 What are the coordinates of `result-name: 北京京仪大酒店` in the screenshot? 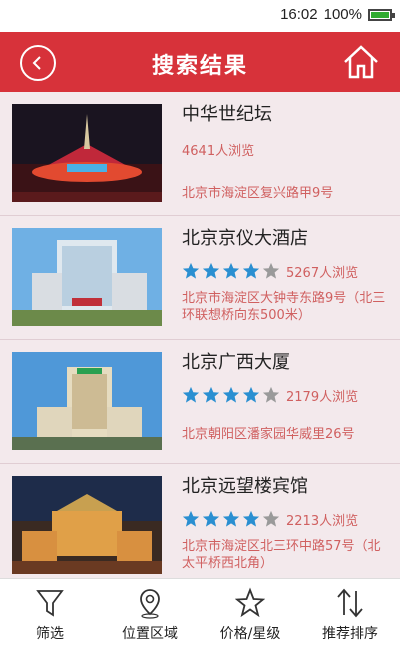 It's located at (245, 238).